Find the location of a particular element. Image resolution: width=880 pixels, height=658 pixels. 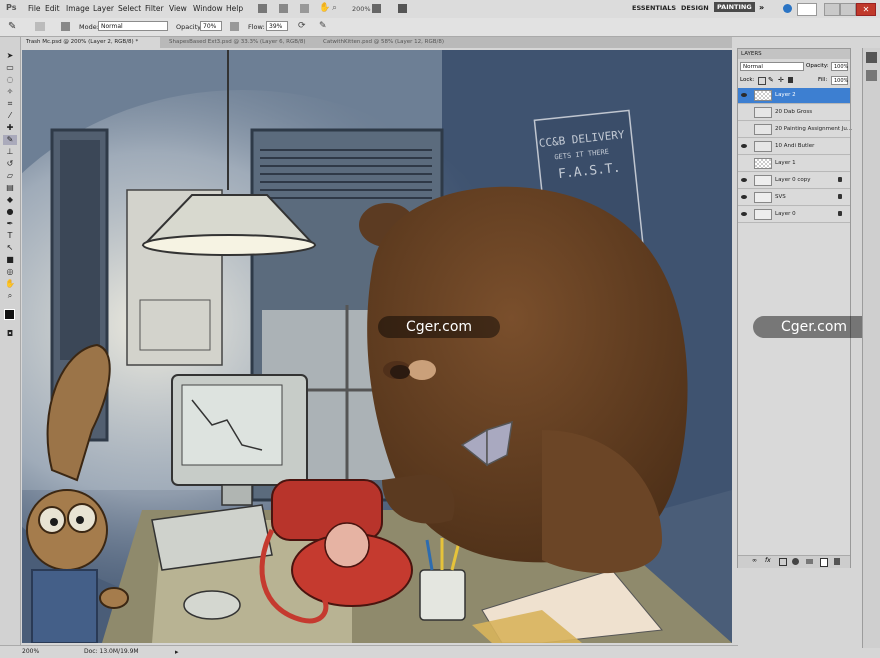

dodge-tool-icon: ● is located at coordinates (10, 212).